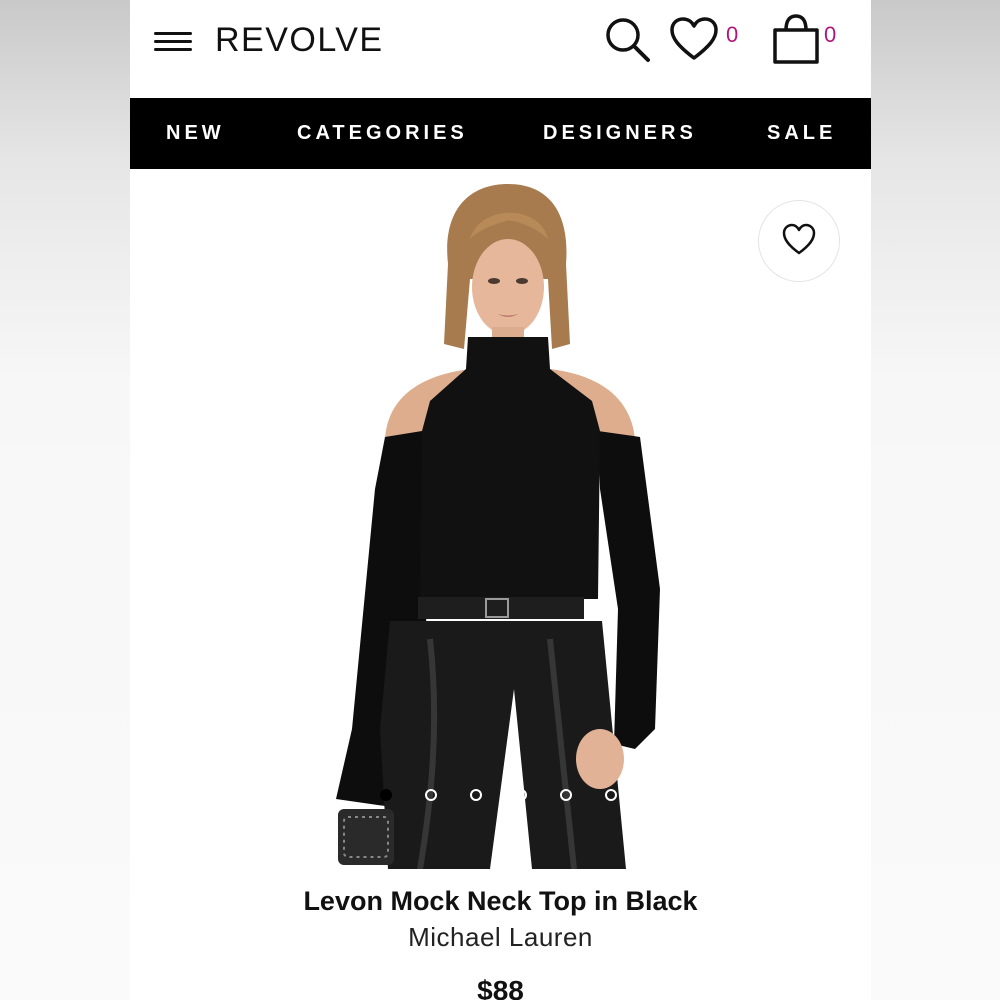 Image resolution: width=1000 pixels, height=1000 pixels. What do you see at coordinates (505, 799) in the screenshot?
I see `image-pagination` at bounding box center [505, 799].